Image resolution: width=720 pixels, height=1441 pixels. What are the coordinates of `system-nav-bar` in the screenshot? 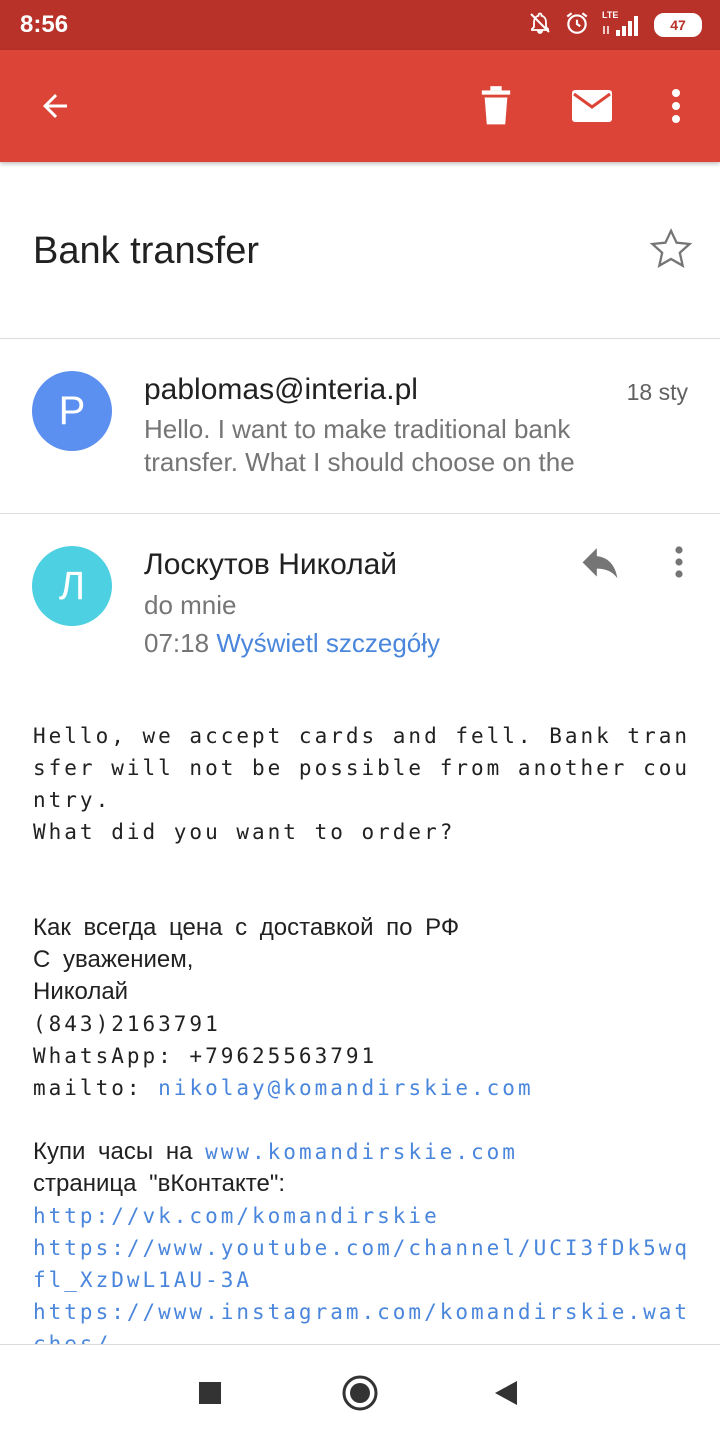 It's located at (360, 1392).